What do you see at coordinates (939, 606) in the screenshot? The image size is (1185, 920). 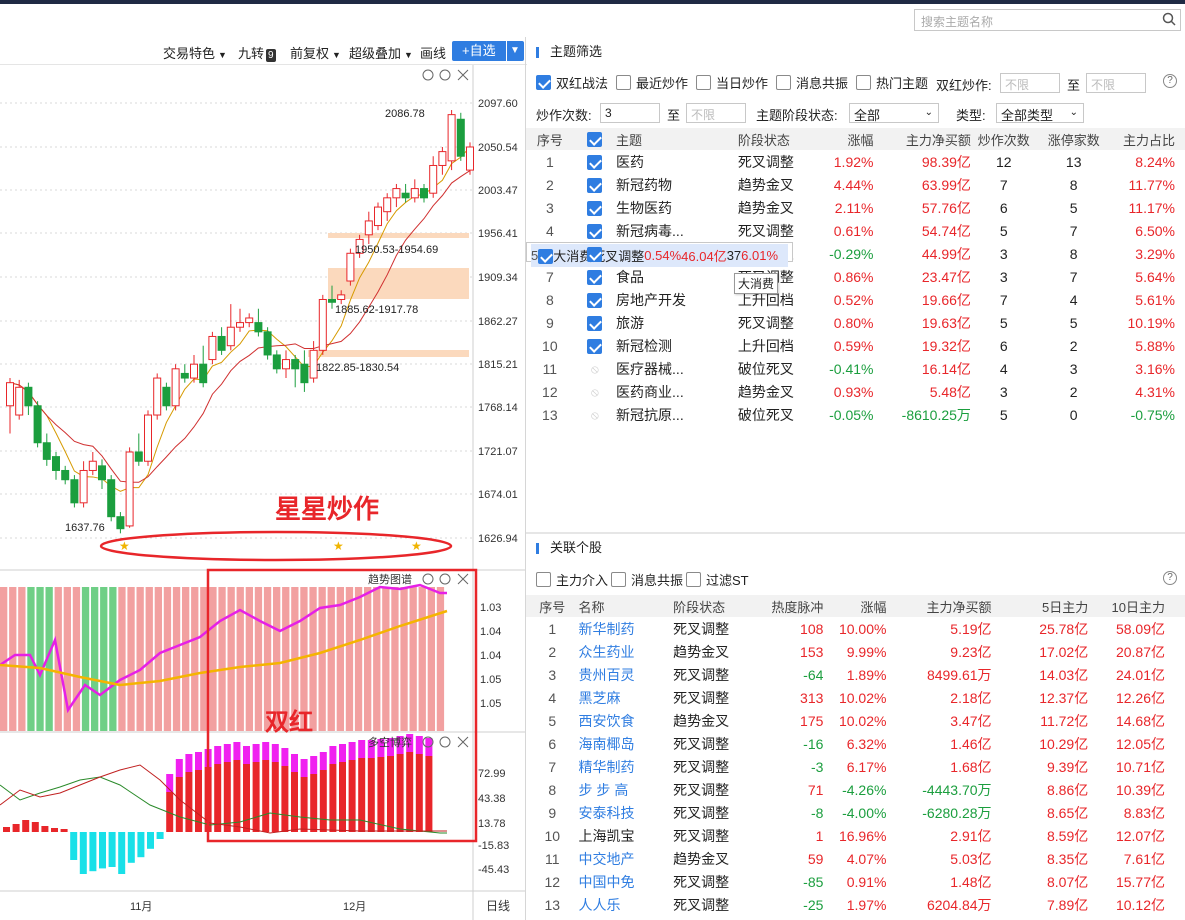 I see `stock-header-5: 主力净买额` at bounding box center [939, 606].